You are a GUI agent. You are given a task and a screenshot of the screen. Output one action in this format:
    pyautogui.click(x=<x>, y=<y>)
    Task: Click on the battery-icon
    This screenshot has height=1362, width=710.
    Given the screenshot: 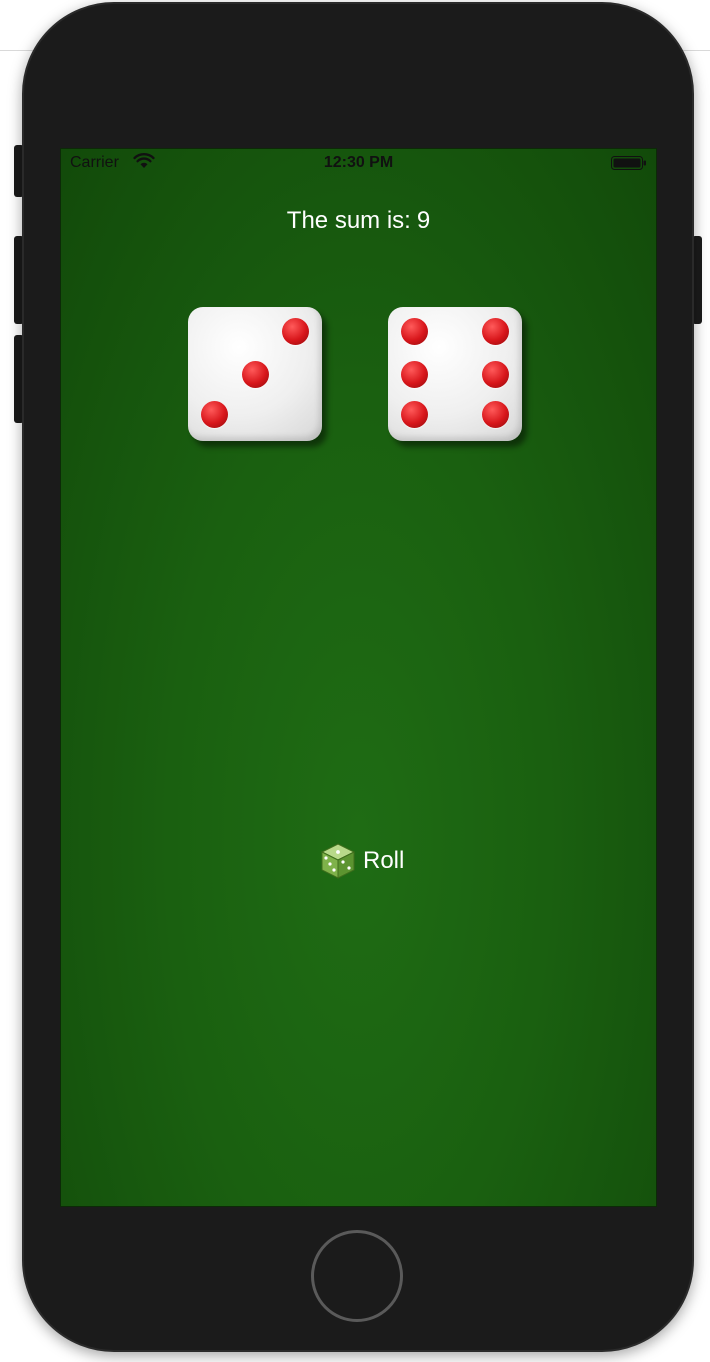 What is the action you would take?
    pyautogui.click(x=628, y=163)
    